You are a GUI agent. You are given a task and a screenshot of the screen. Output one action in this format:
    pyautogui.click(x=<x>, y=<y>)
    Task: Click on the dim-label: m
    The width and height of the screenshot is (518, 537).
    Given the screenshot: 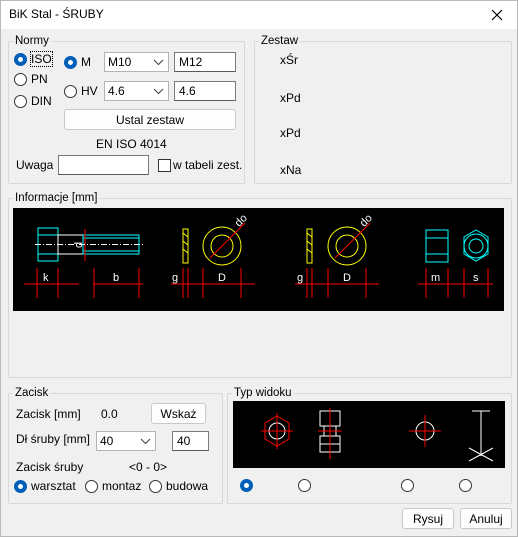 What is the action you would take?
    pyautogui.click(x=435, y=278)
    